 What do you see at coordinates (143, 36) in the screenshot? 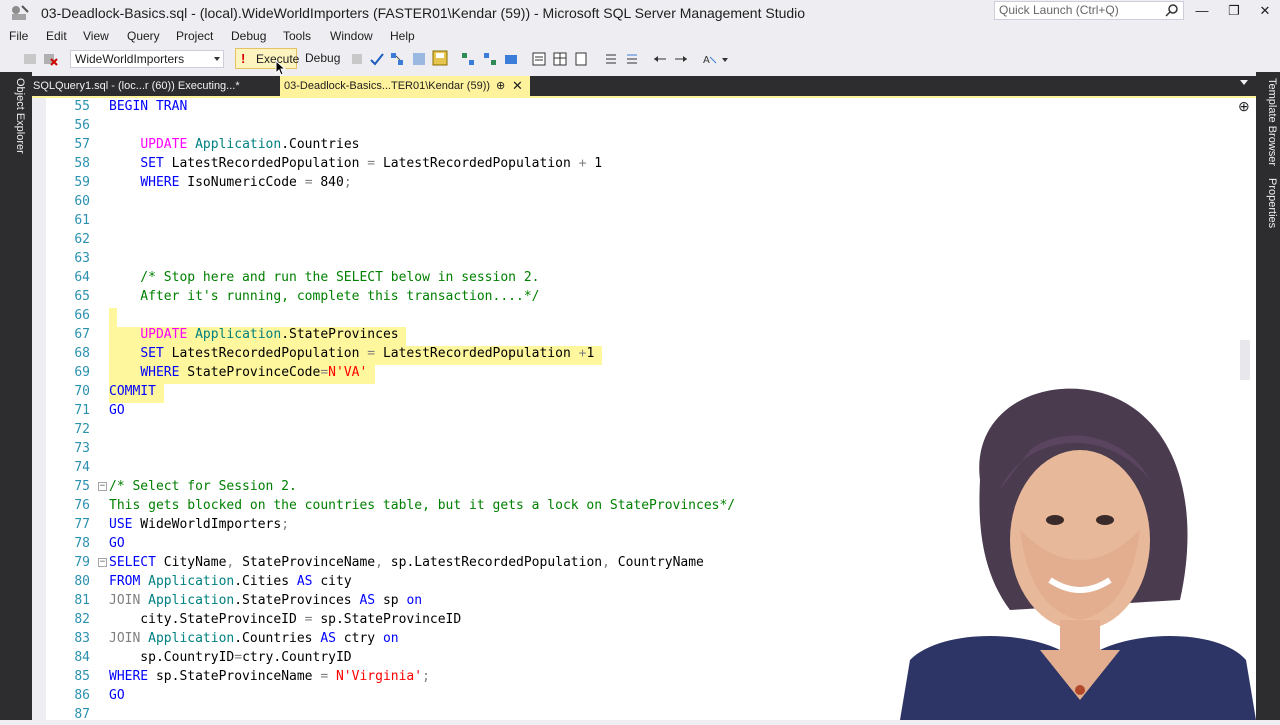
I see `menu-query: Query` at bounding box center [143, 36].